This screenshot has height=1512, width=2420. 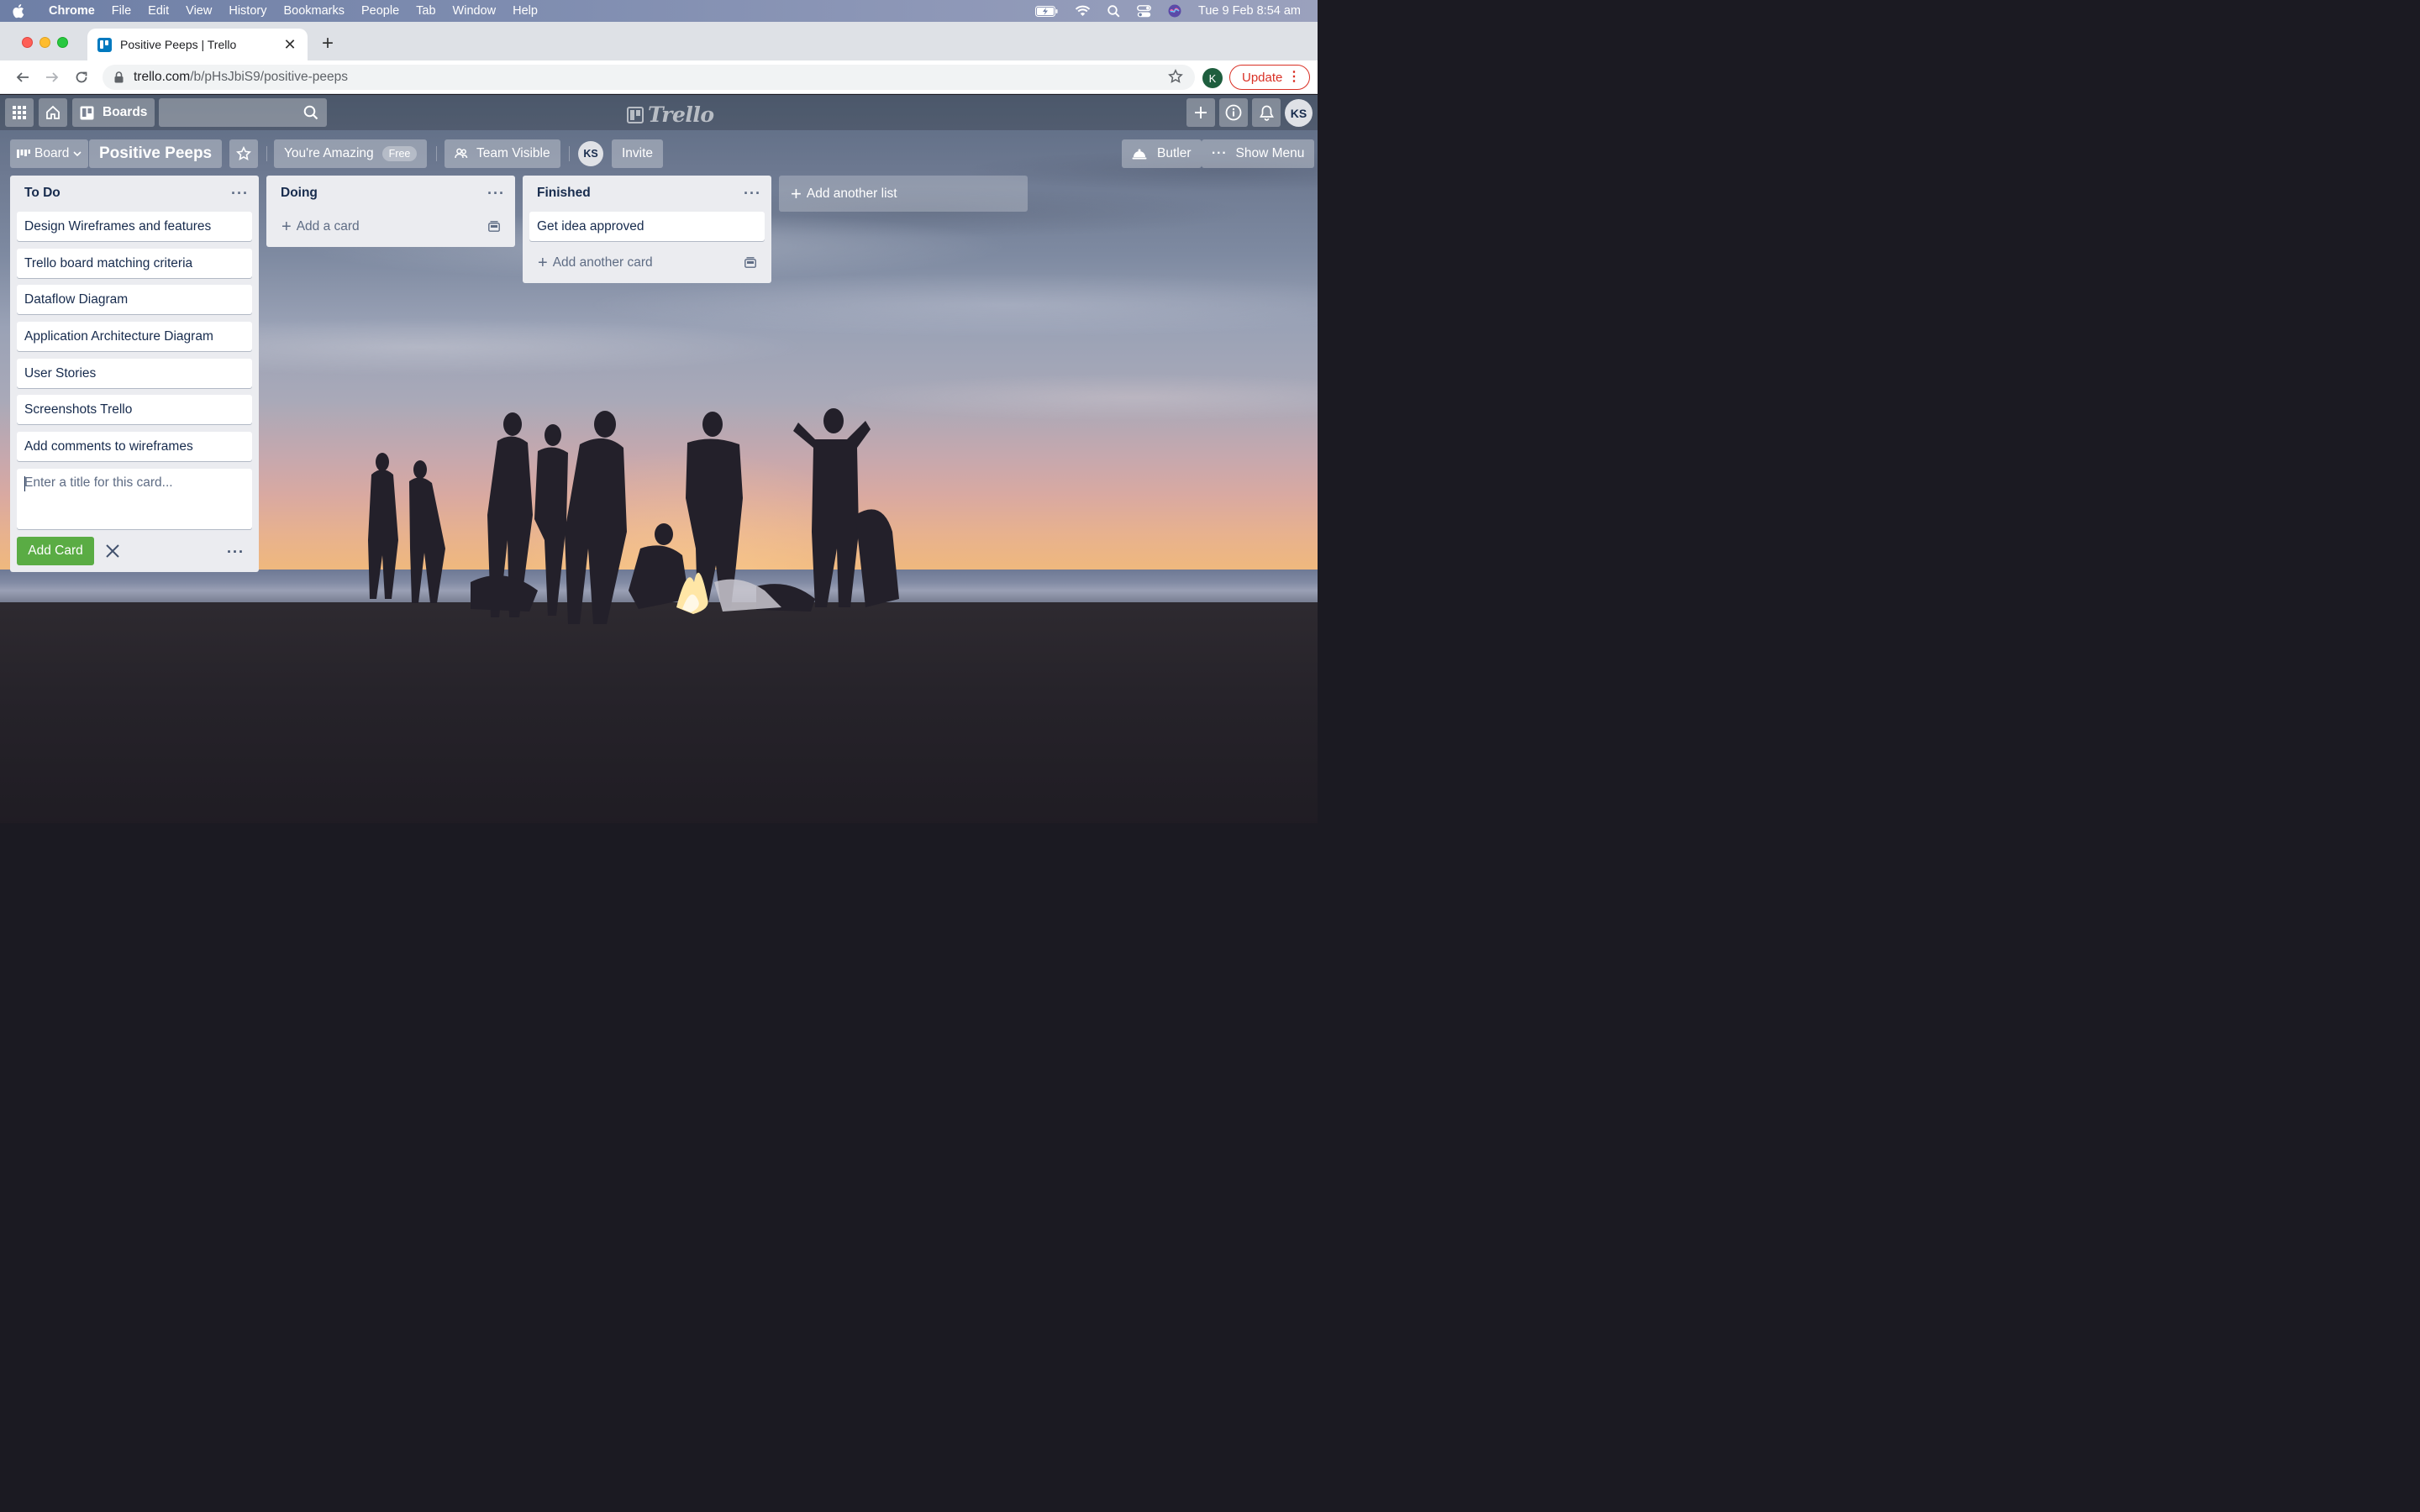 What do you see at coordinates (384, 193) in the screenshot?
I see `list-title: Doing` at bounding box center [384, 193].